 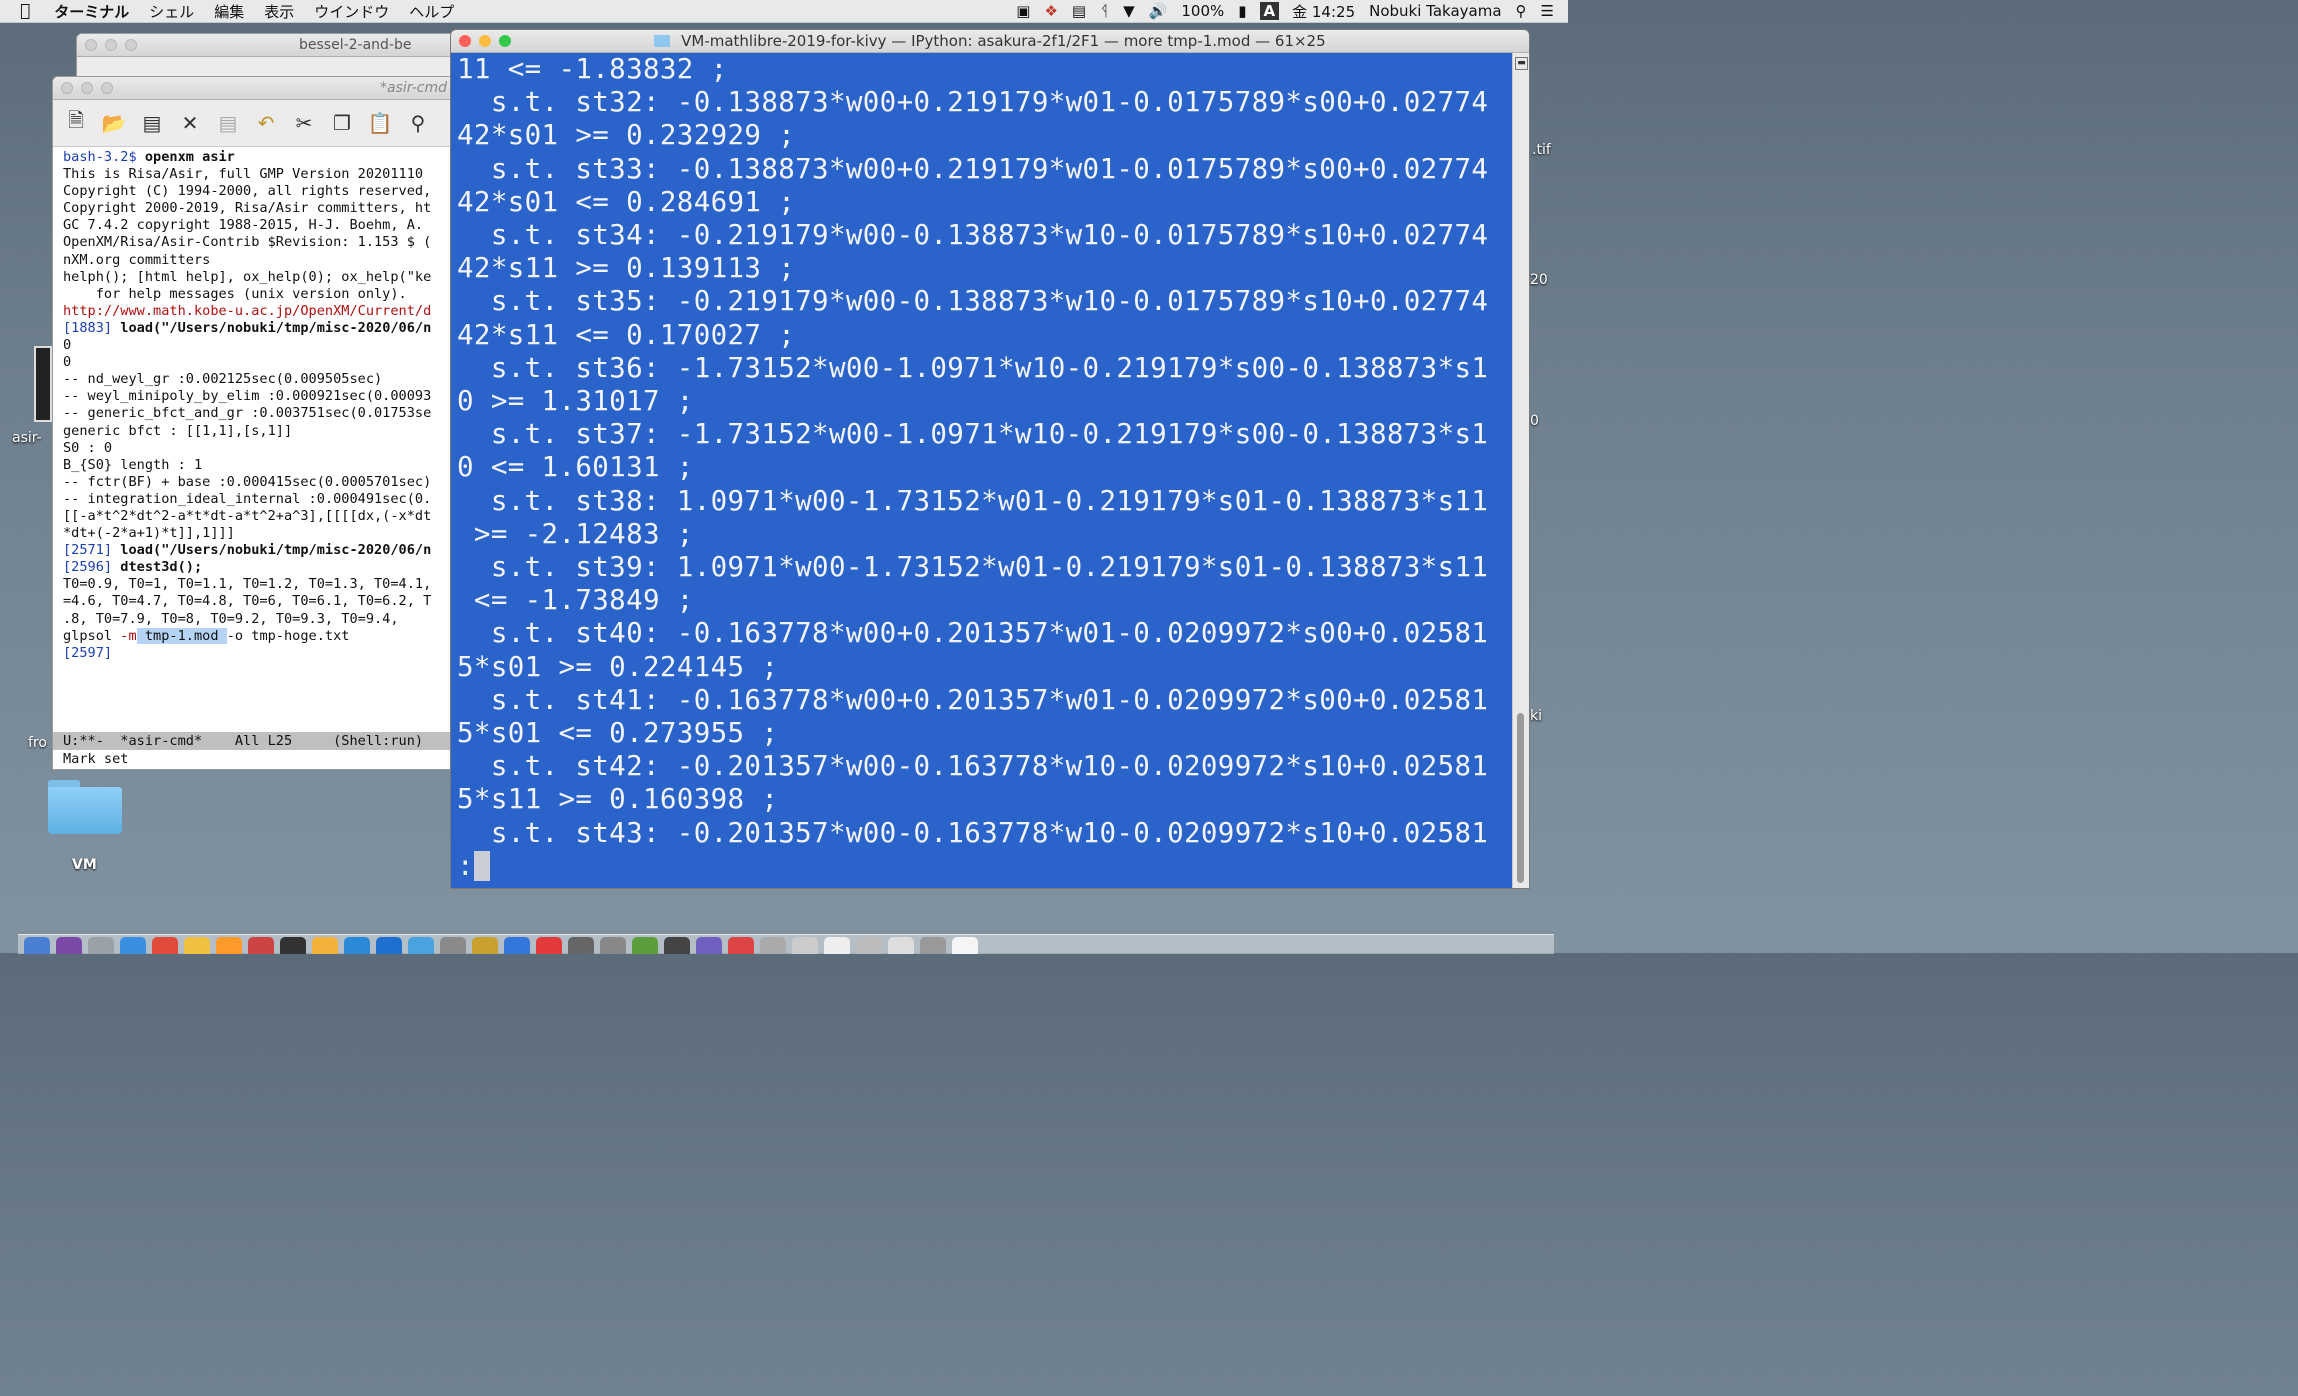 I want to click on dropbox-icon: ❖, so click(x=1050, y=11).